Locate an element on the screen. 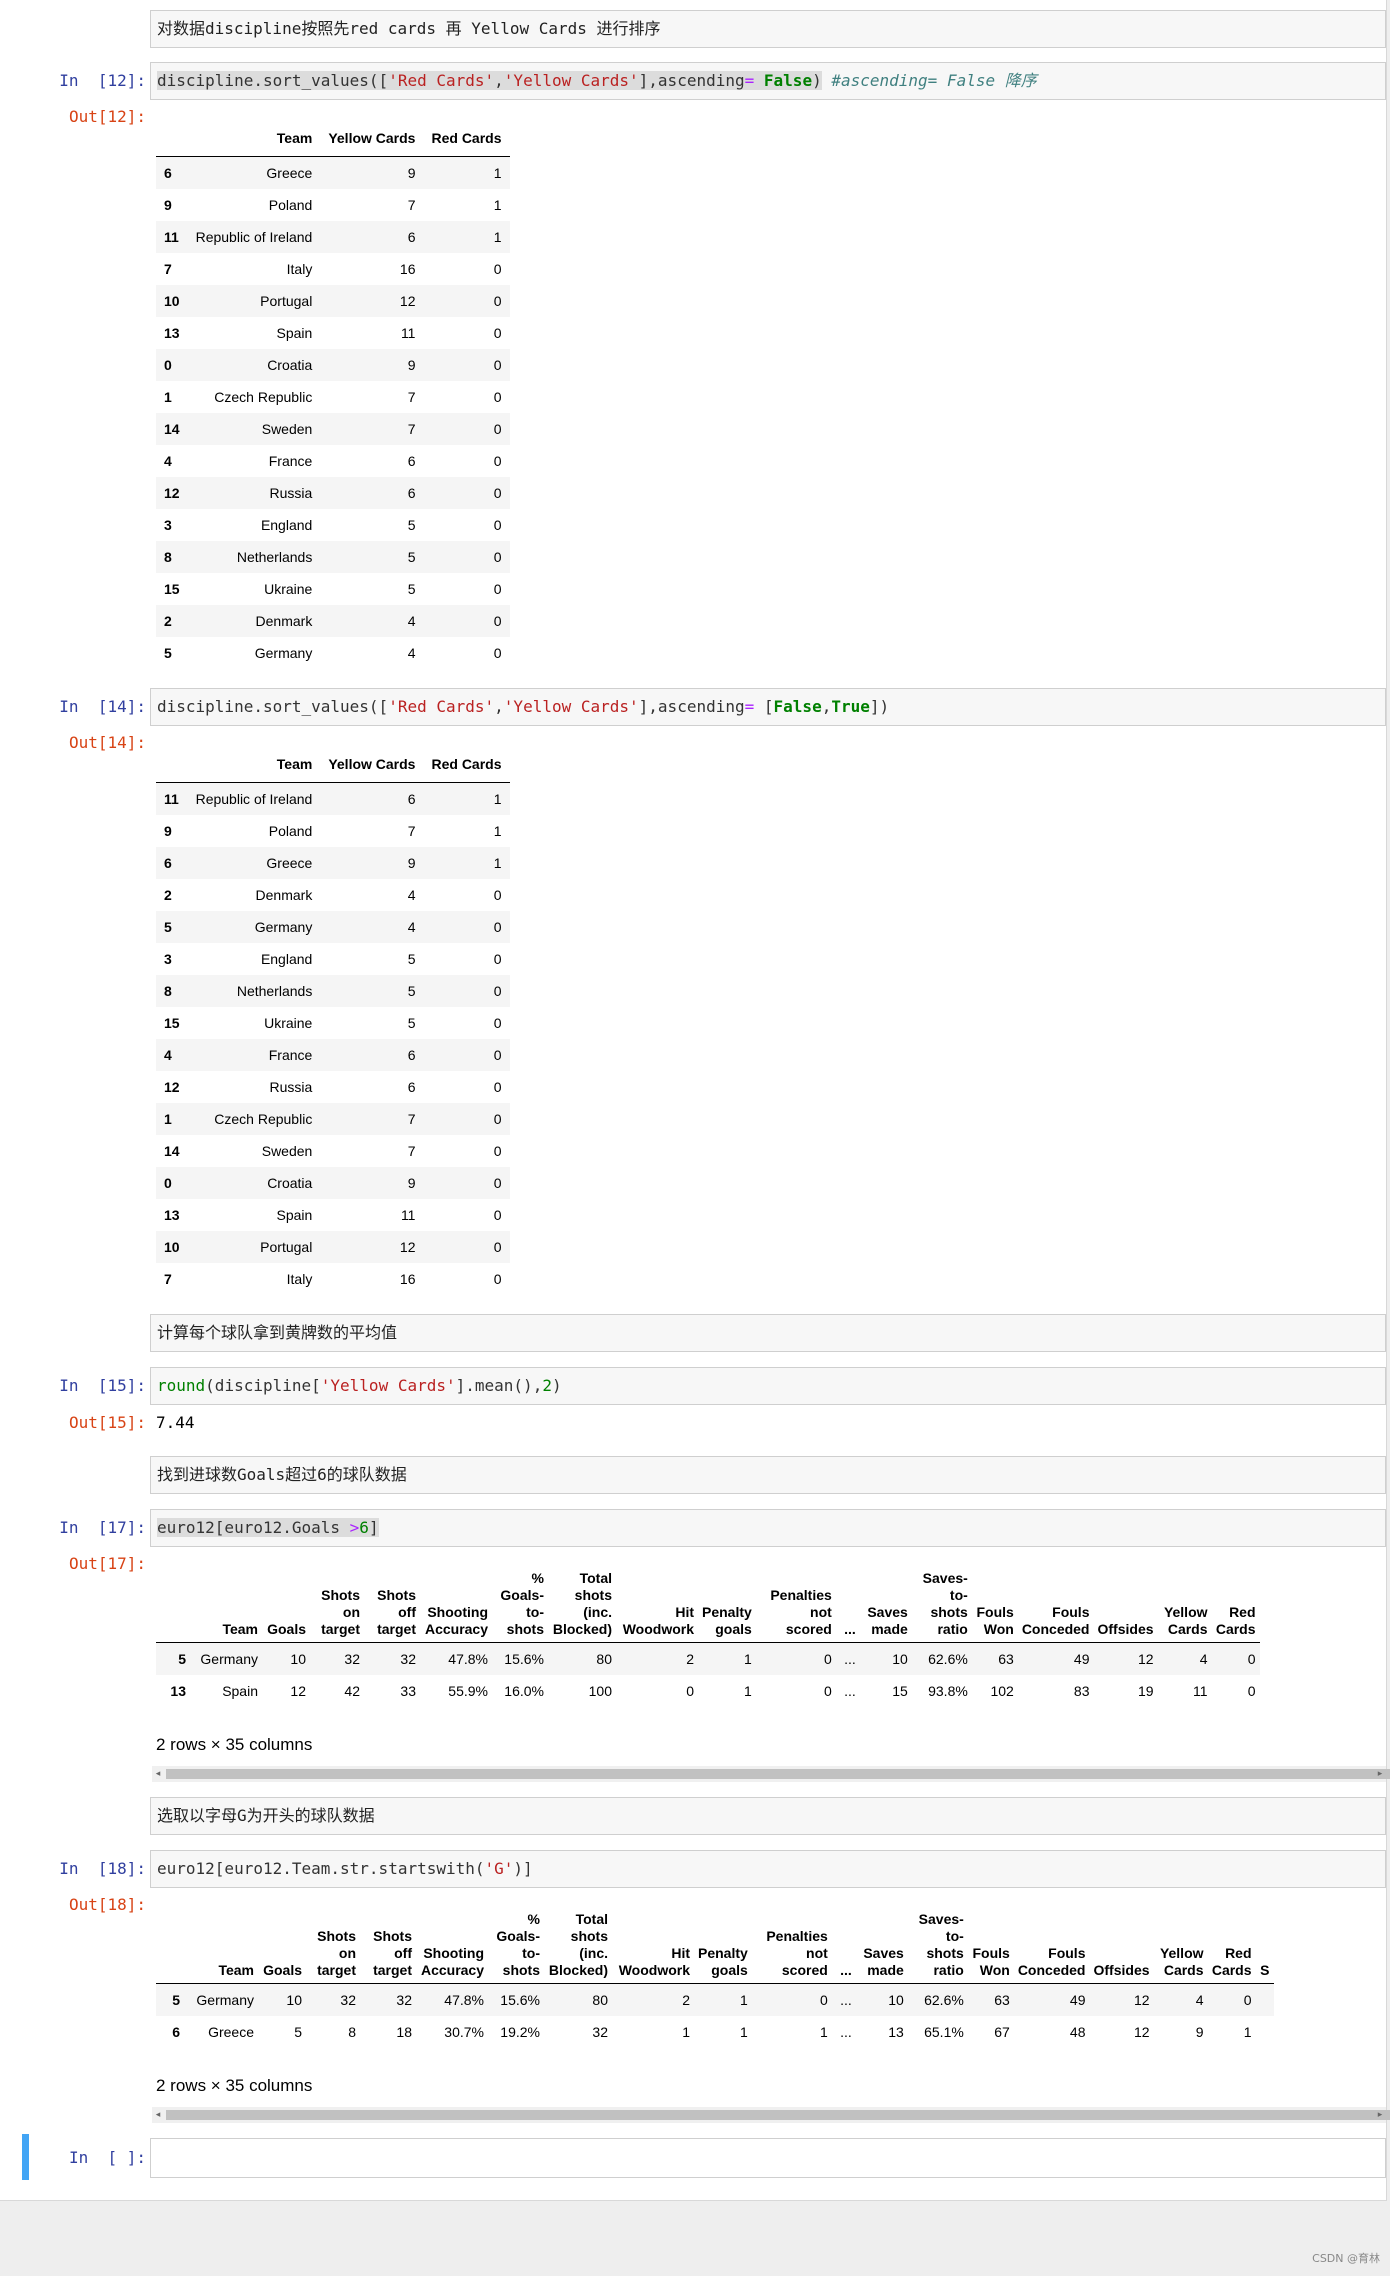 This screenshot has height=2276, width=1390. row-index: 13 is located at coordinates (178, 1691).